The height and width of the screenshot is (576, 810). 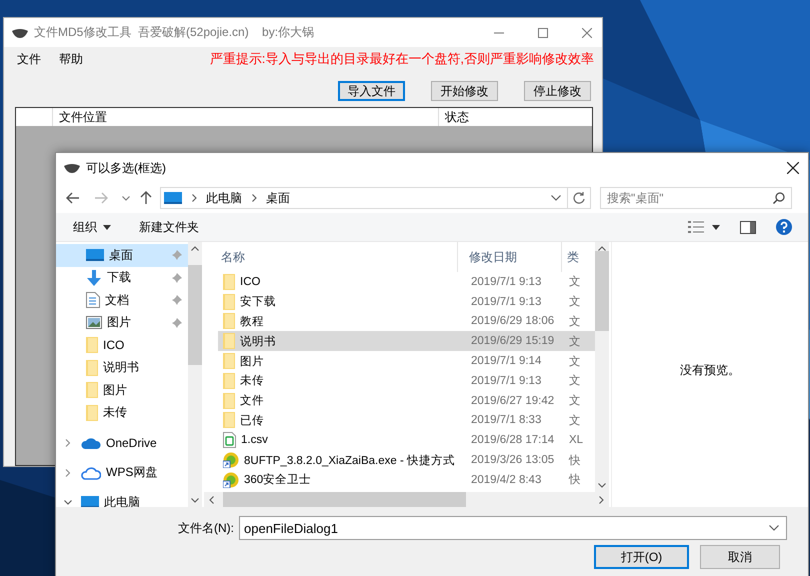 What do you see at coordinates (641, 557) in the screenshot?
I see `dialog-button: 打开(O)` at bounding box center [641, 557].